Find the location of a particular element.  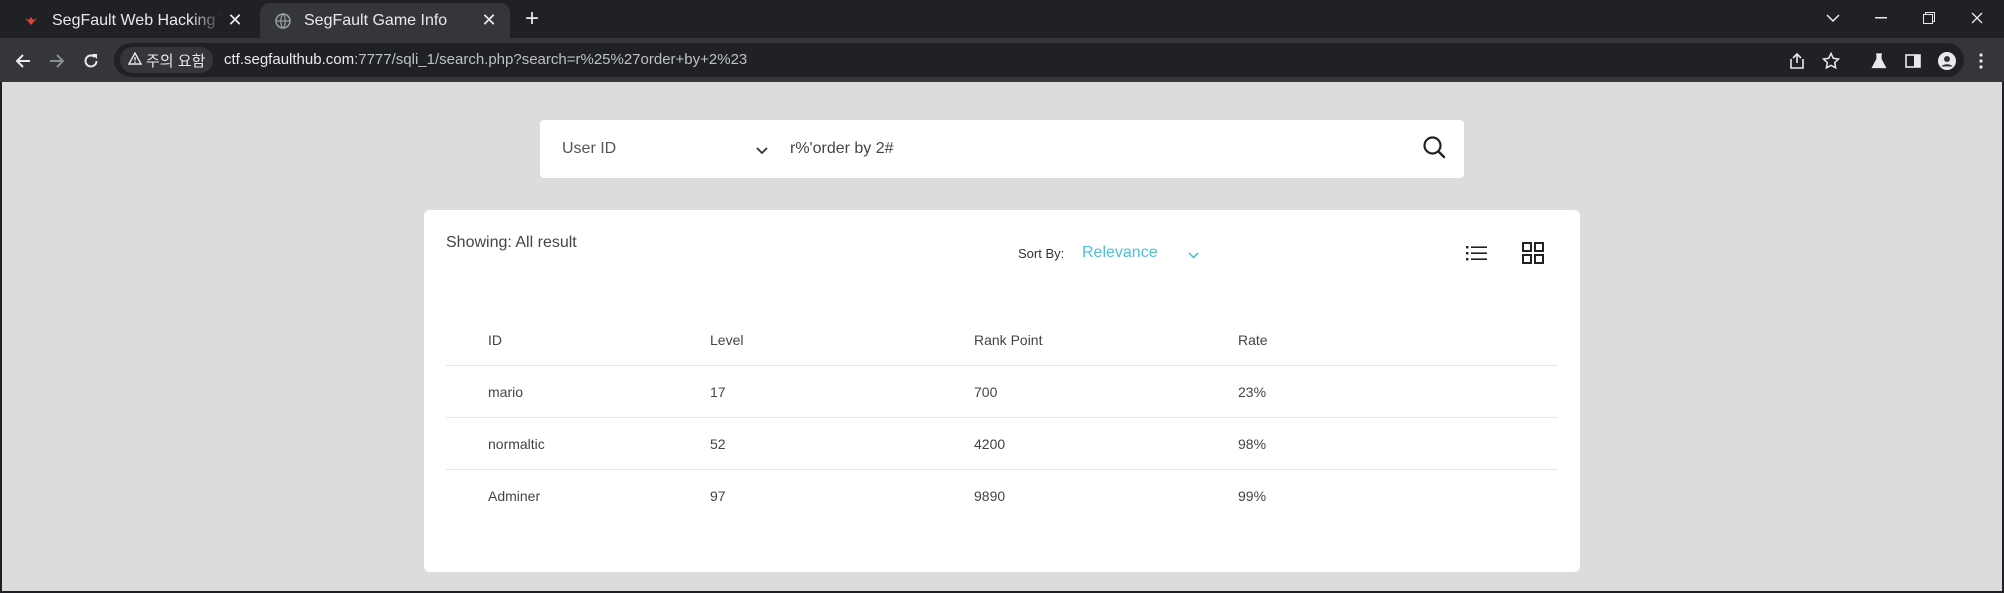

table-row: mario 17 700 23% is located at coordinates (1002, 392).